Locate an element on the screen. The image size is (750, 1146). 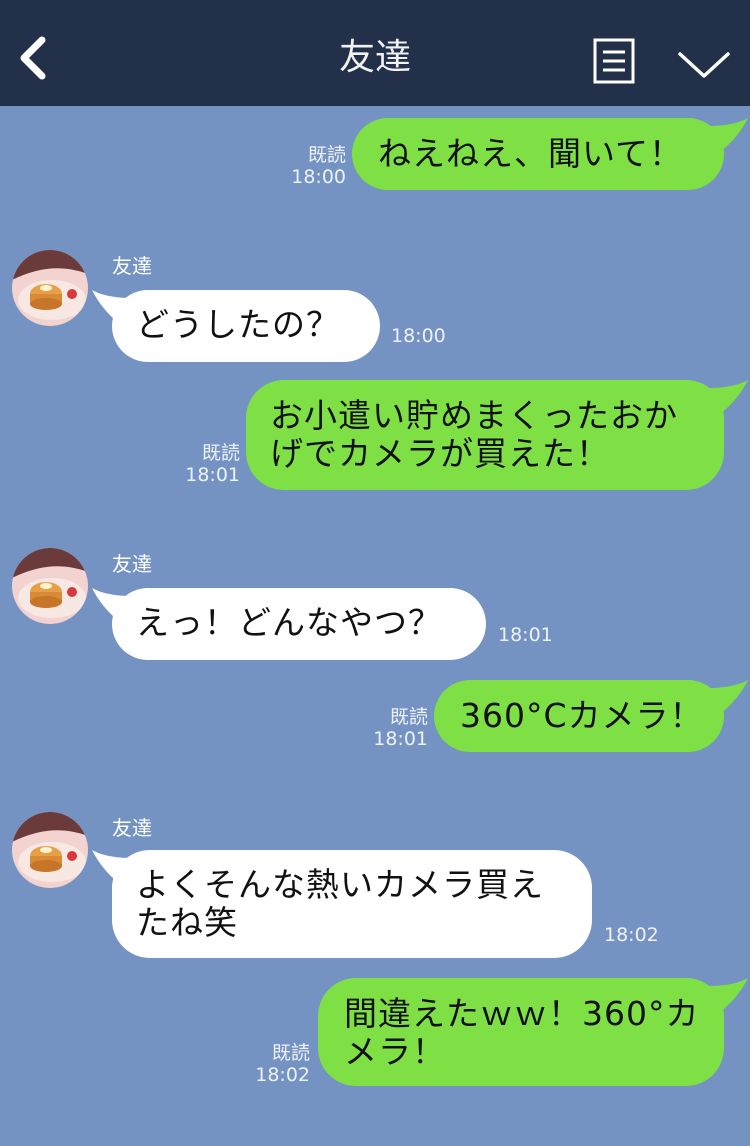
message-bubble-incoming: どうしたの？ is located at coordinates (246, 326).